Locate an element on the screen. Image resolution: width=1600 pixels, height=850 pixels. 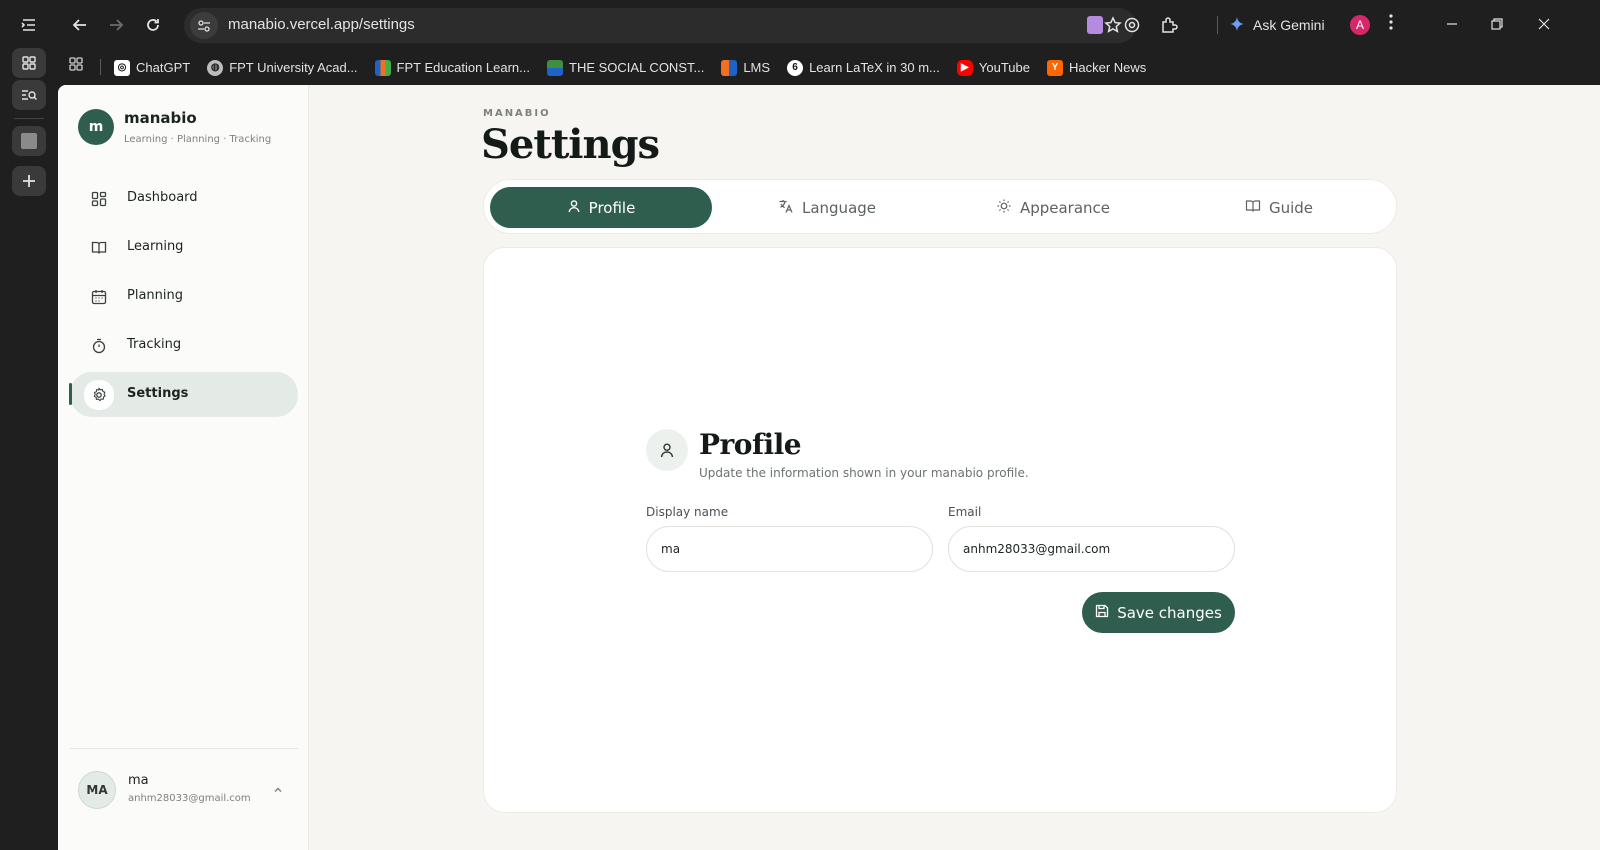
social-const-icon is located at coordinates (555, 67).